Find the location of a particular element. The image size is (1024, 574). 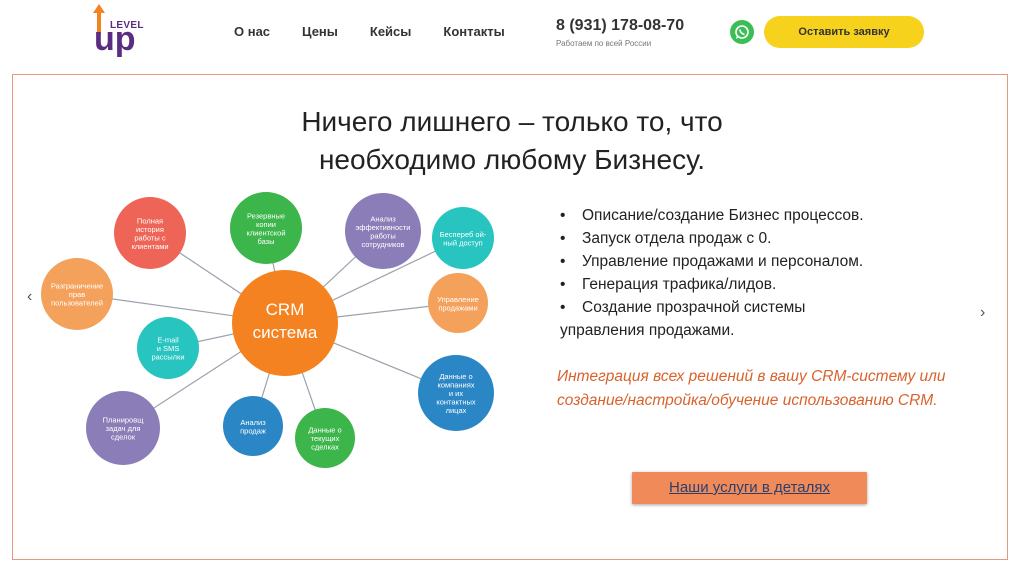

diagram-node-label: лицах is located at coordinates (456, 410).